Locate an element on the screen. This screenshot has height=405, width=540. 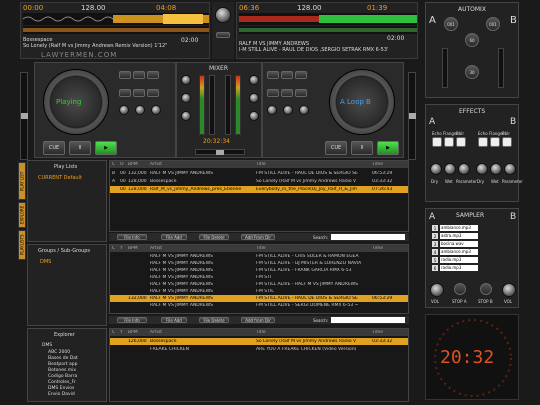
sampler-row-6: 6 radio.mp3 is located at coordinates (484, 268).